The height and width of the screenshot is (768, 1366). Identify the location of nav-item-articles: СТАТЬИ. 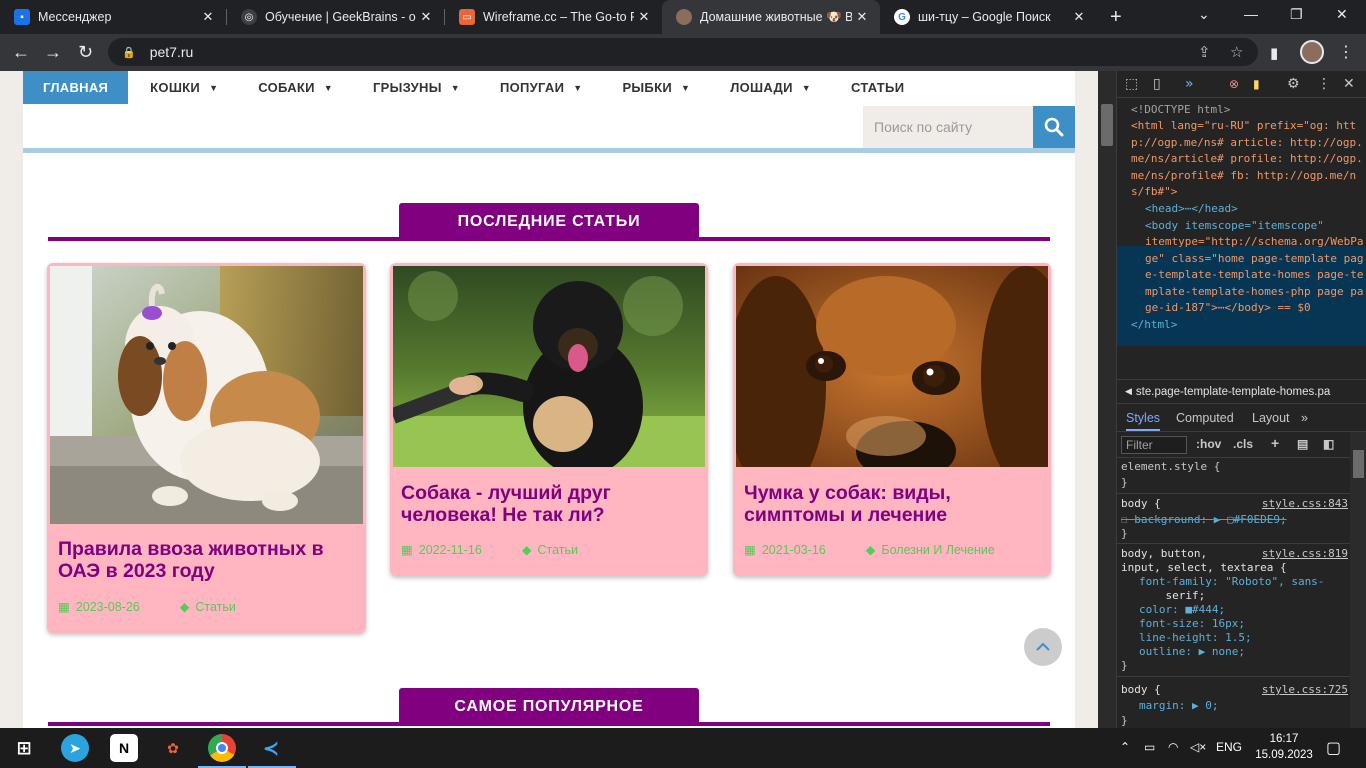
(875, 87).